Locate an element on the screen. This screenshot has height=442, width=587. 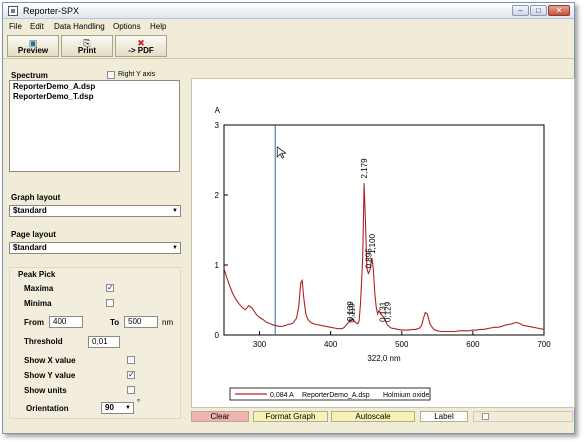
peak-label: 2,179 is located at coordinates (364, 168).